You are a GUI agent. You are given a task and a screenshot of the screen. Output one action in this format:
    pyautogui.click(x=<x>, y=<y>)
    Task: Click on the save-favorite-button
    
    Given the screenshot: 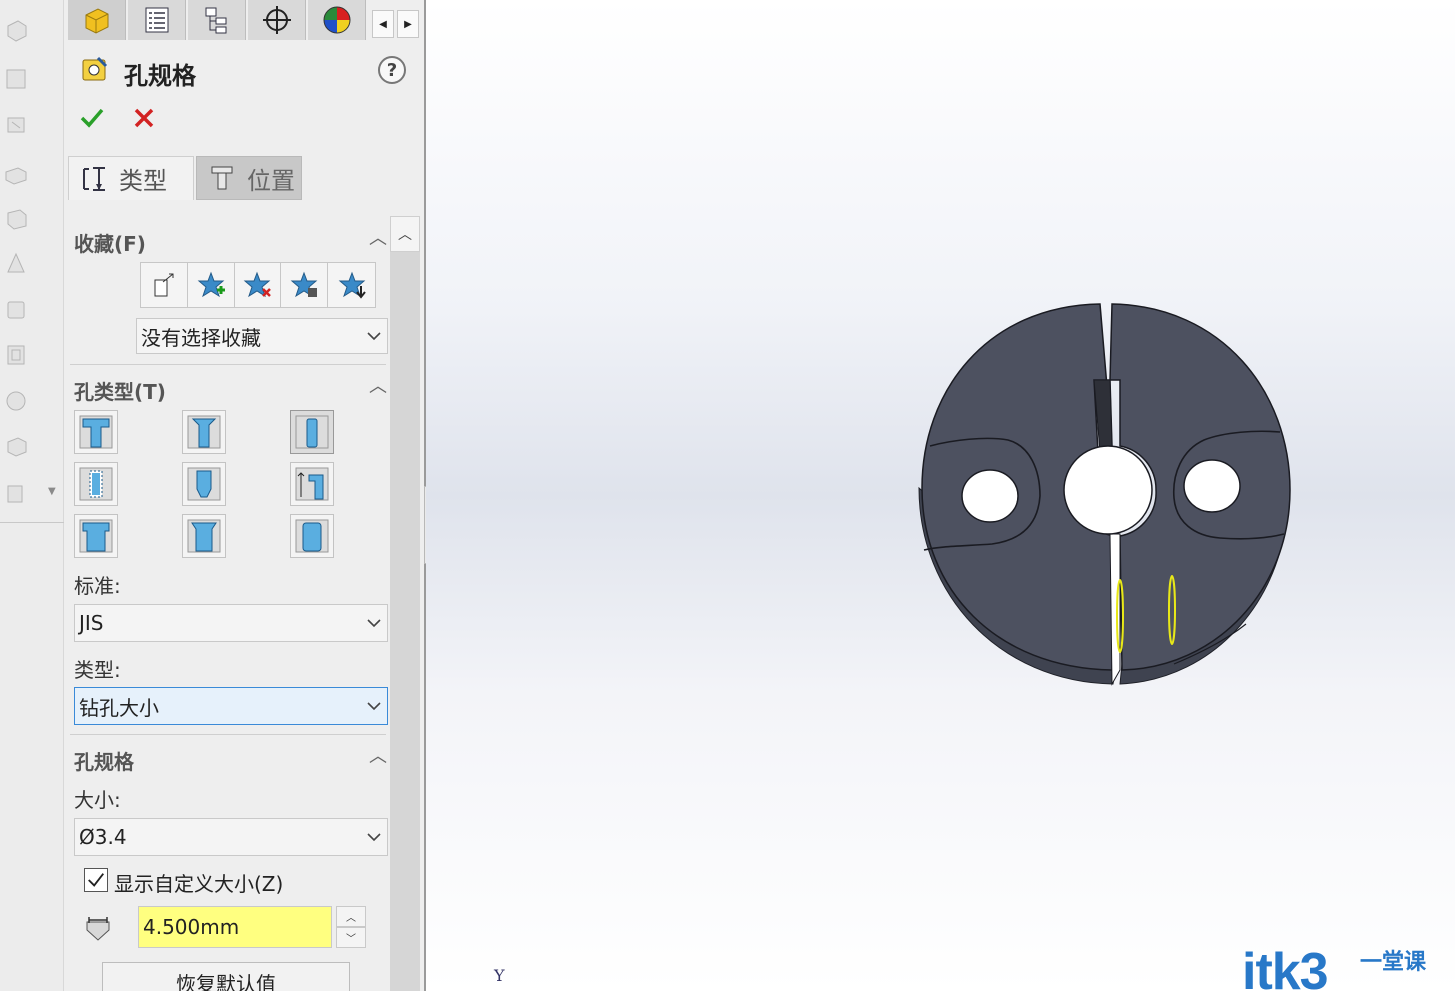 What is the action you would take?
    pyautogui.click(x=305, y=285)
    